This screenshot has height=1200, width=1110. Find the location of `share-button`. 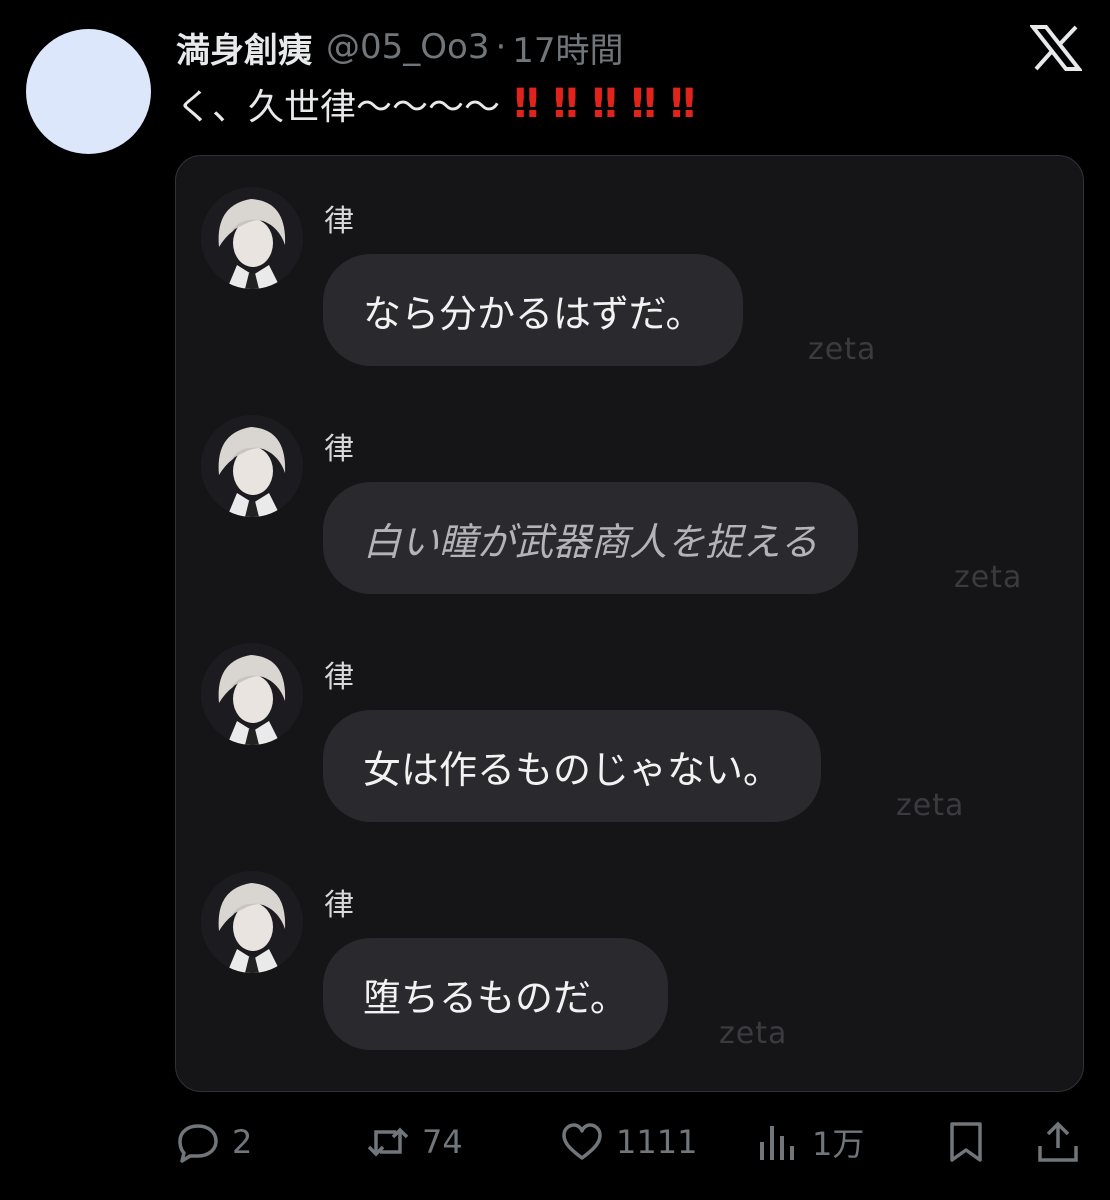

share-button is located at coordinates (1058, 1142).